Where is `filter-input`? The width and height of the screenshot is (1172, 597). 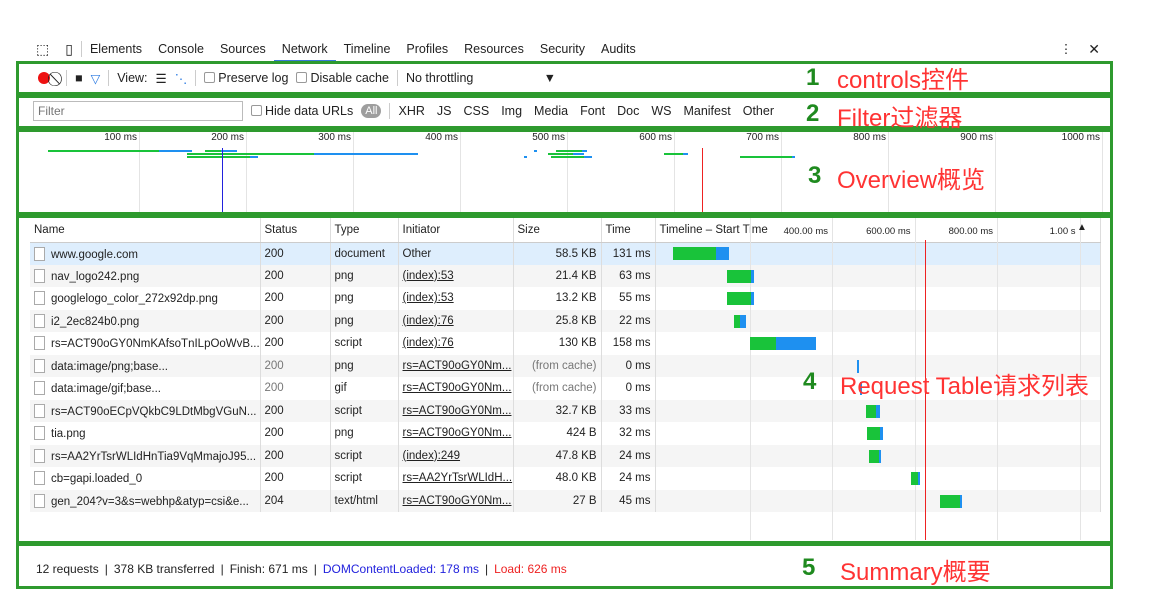
filter-input is located at coordinates (138, 111).